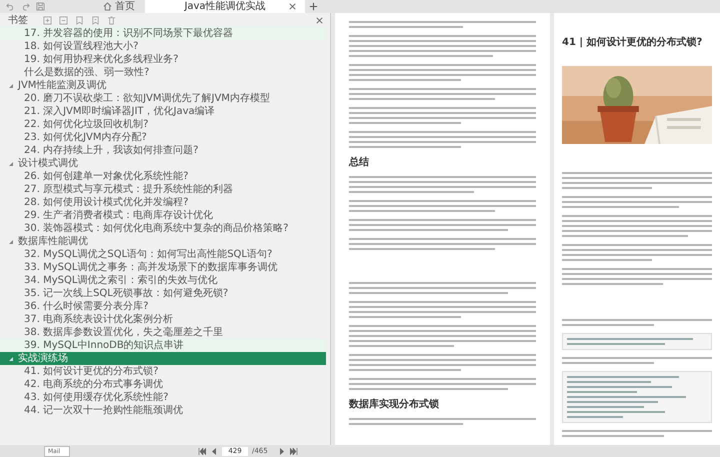 The height and width of the screenshot is (457, 720). What do you see at coordinates (165, 319) in the screenshot?
I see `toc-item: 37. 电商系统表设计优化案例分析` at bounding box center [165, 319].